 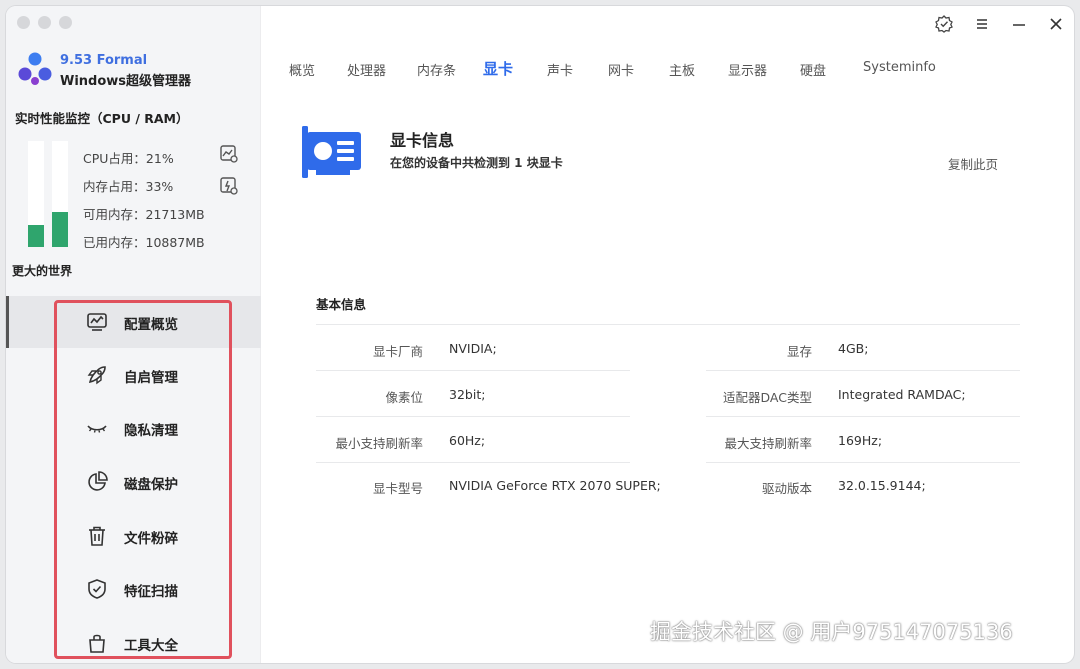 What do you see at coordinates (467, 394) in the screenshot?
I see `pixel-bits-value: 32bit;` at bounding box center [467, 394].